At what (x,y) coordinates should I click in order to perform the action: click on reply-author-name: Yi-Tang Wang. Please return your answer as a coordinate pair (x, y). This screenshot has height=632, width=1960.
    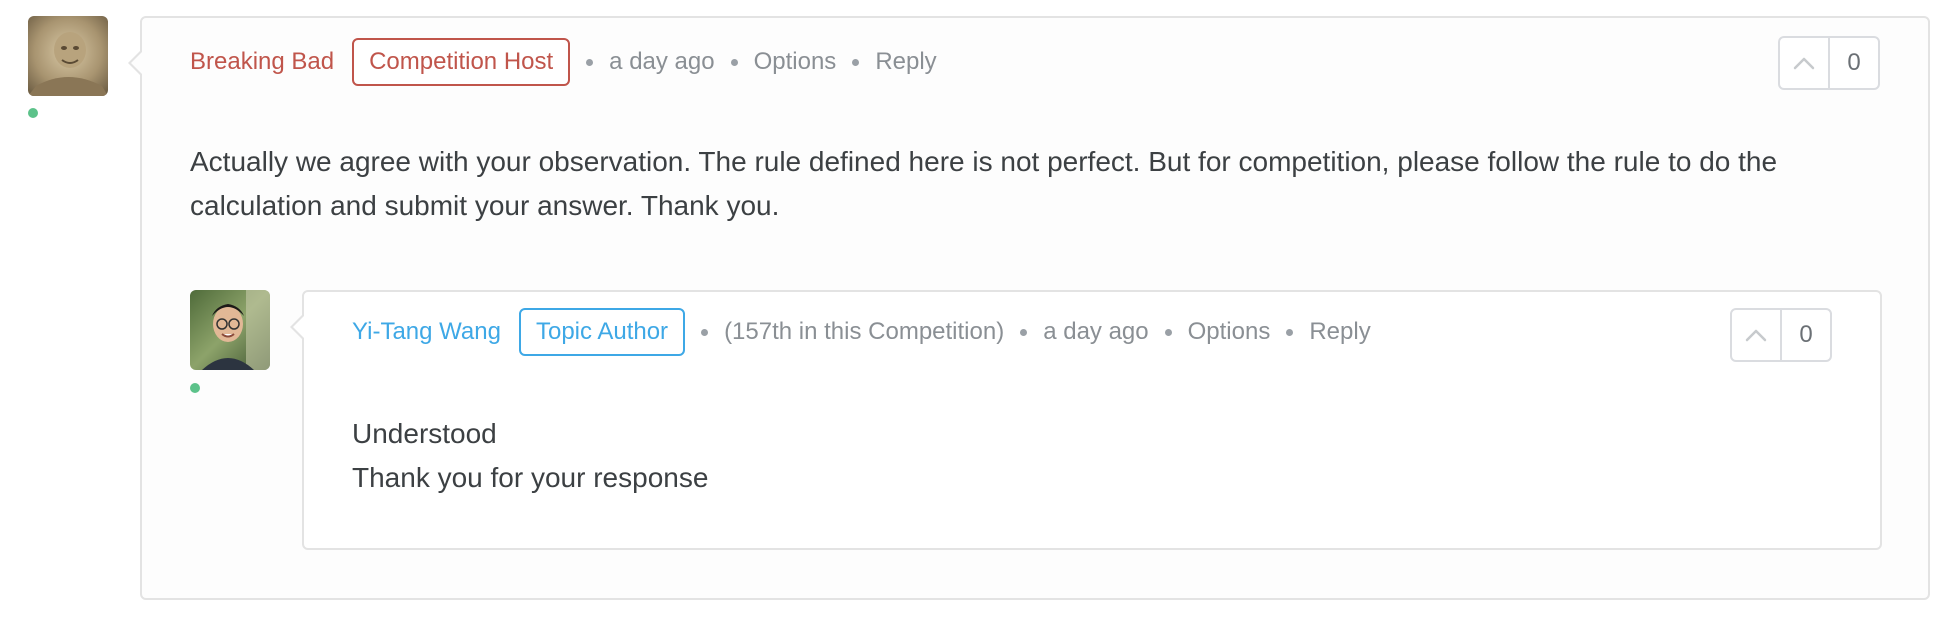
    Looking at the image, I should click on (426, 332).